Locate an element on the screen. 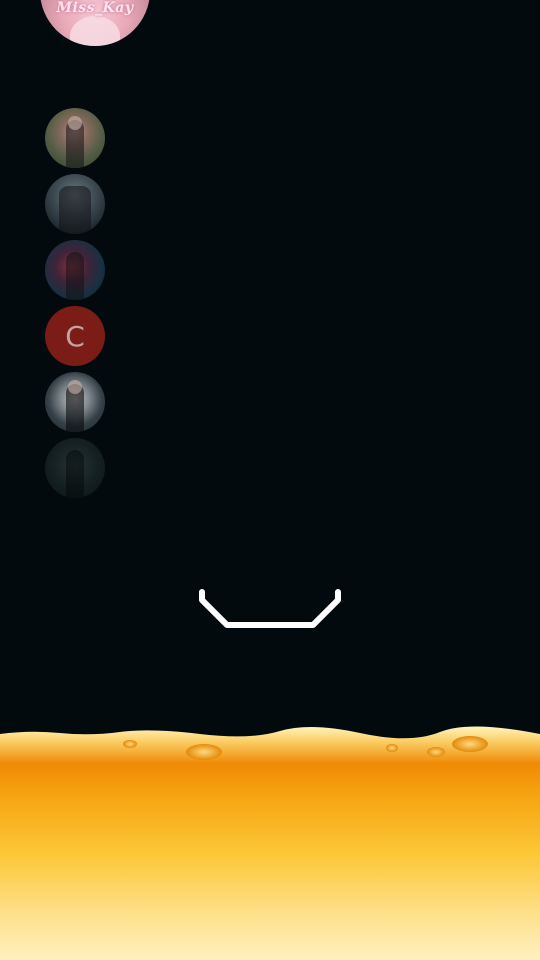 Image resolution: width=540 pixels, height=960 pixels. avatar-initial: C is located at coordinates (75, 336).